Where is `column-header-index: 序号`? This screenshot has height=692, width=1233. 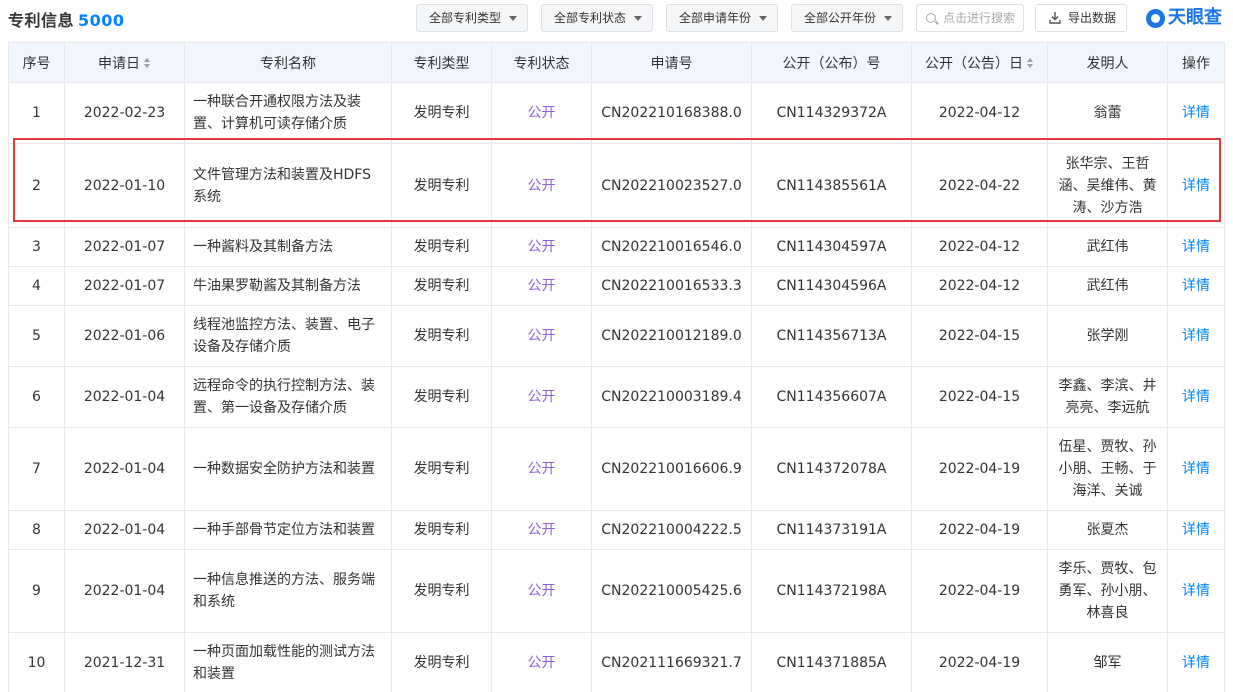 column-header-index: 序号 is located at coordinates (36, 62).